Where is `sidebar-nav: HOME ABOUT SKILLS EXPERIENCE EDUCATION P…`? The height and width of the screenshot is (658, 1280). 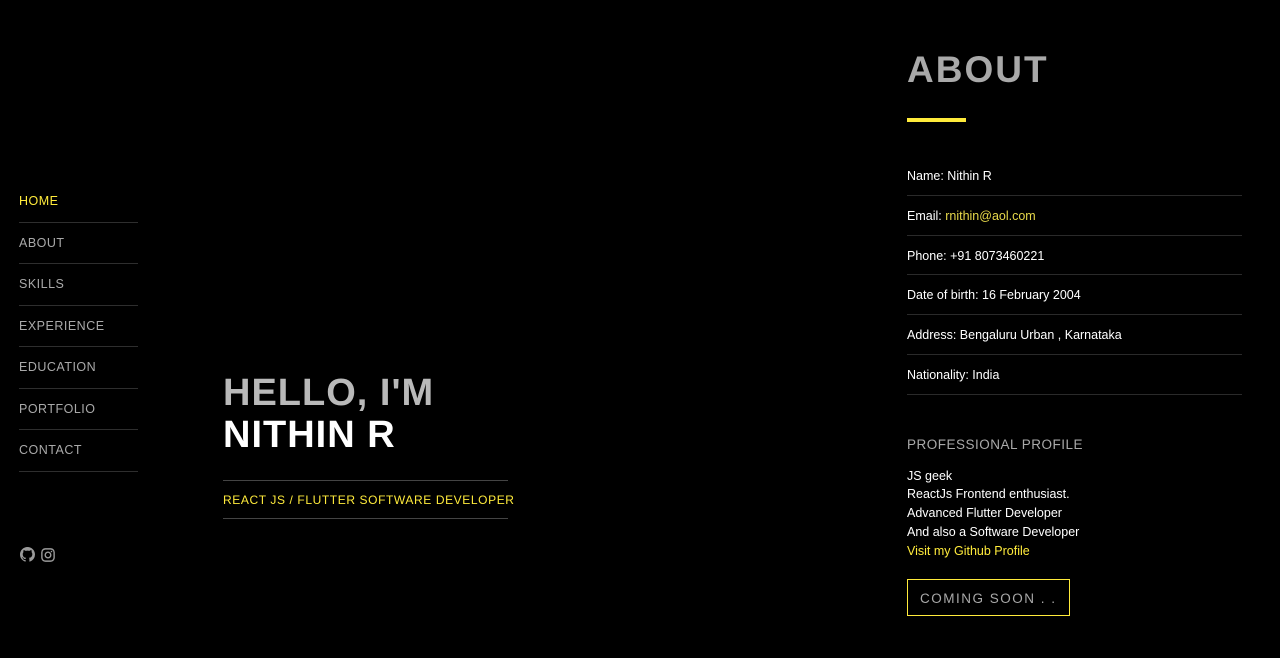
sidebar-nav: HOME ABOUT SKILLS EXPERIENCE EDUCATION P… is located at coordinates (78, 326).